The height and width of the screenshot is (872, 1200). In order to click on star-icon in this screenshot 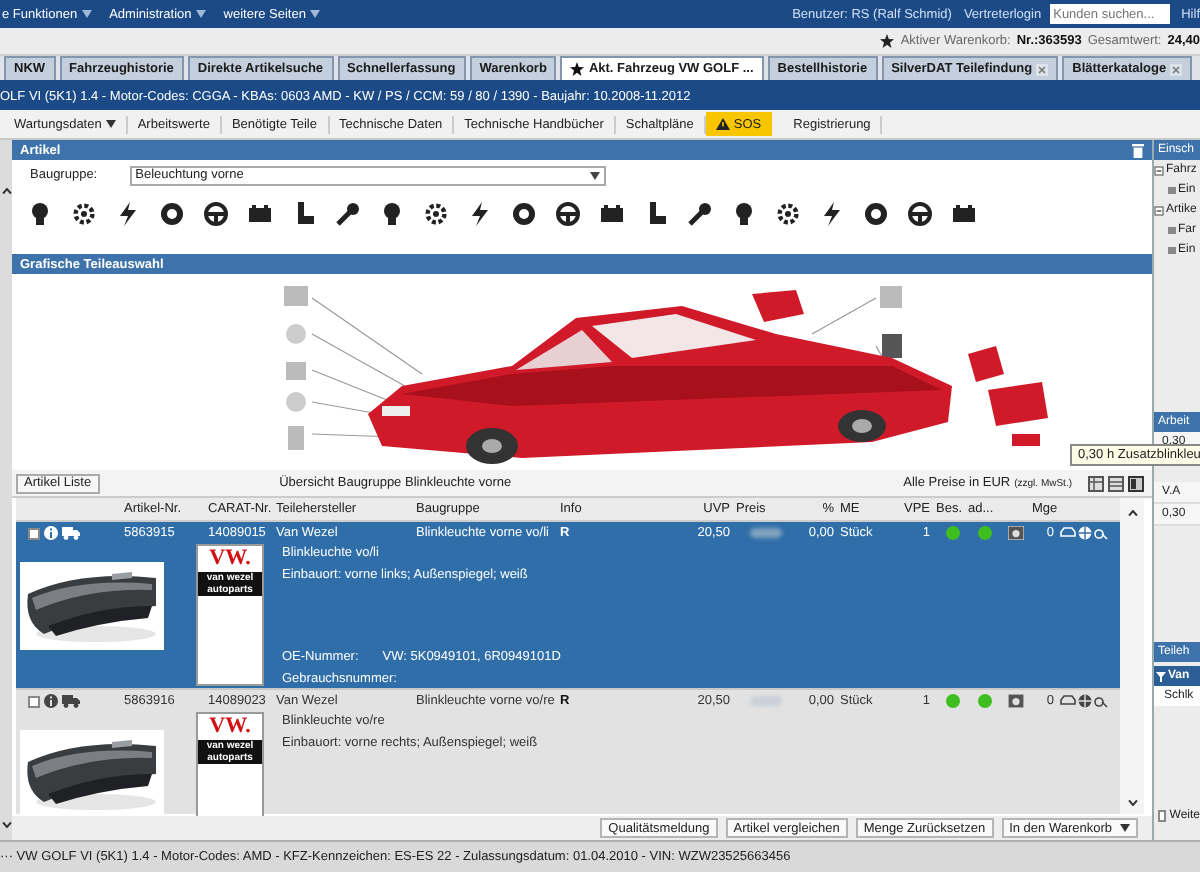, I will do `click(887, 41)`.